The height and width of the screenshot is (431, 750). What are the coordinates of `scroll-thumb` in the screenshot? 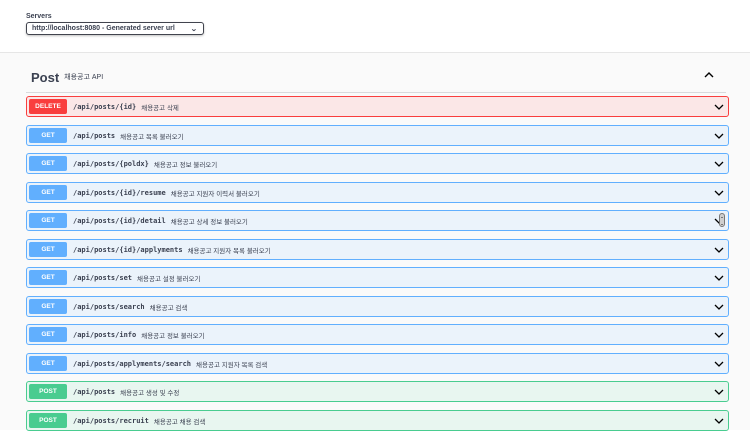 It's located at (722, 220).